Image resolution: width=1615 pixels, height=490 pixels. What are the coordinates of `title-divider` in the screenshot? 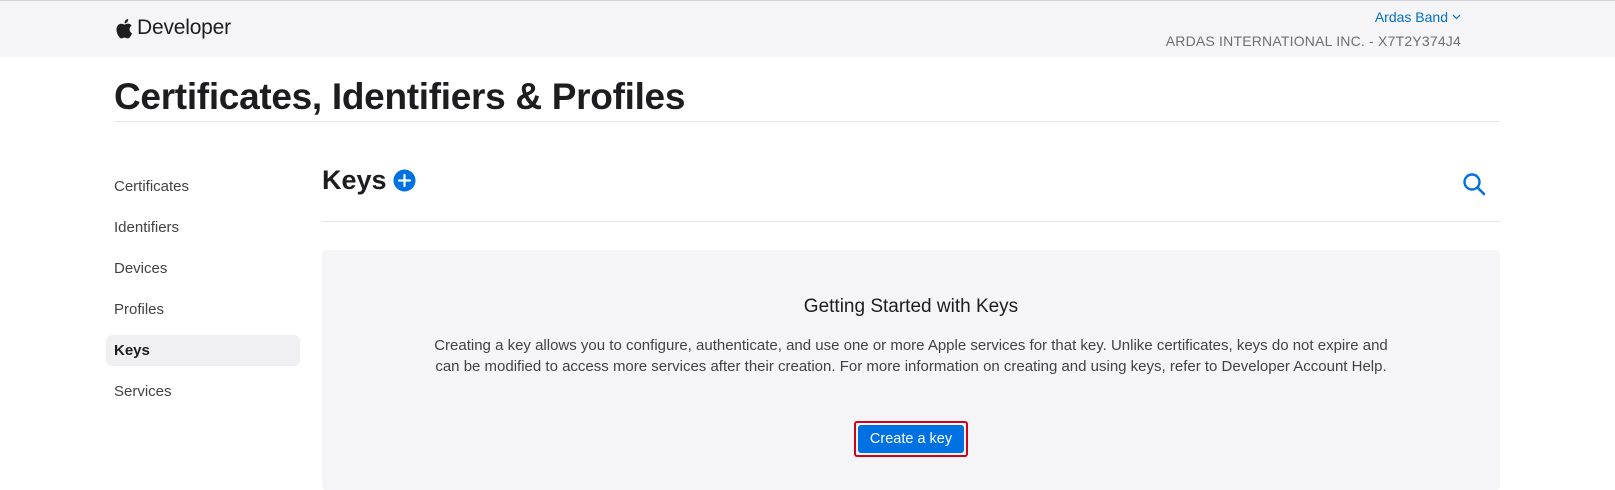 It's located at (807, 121).